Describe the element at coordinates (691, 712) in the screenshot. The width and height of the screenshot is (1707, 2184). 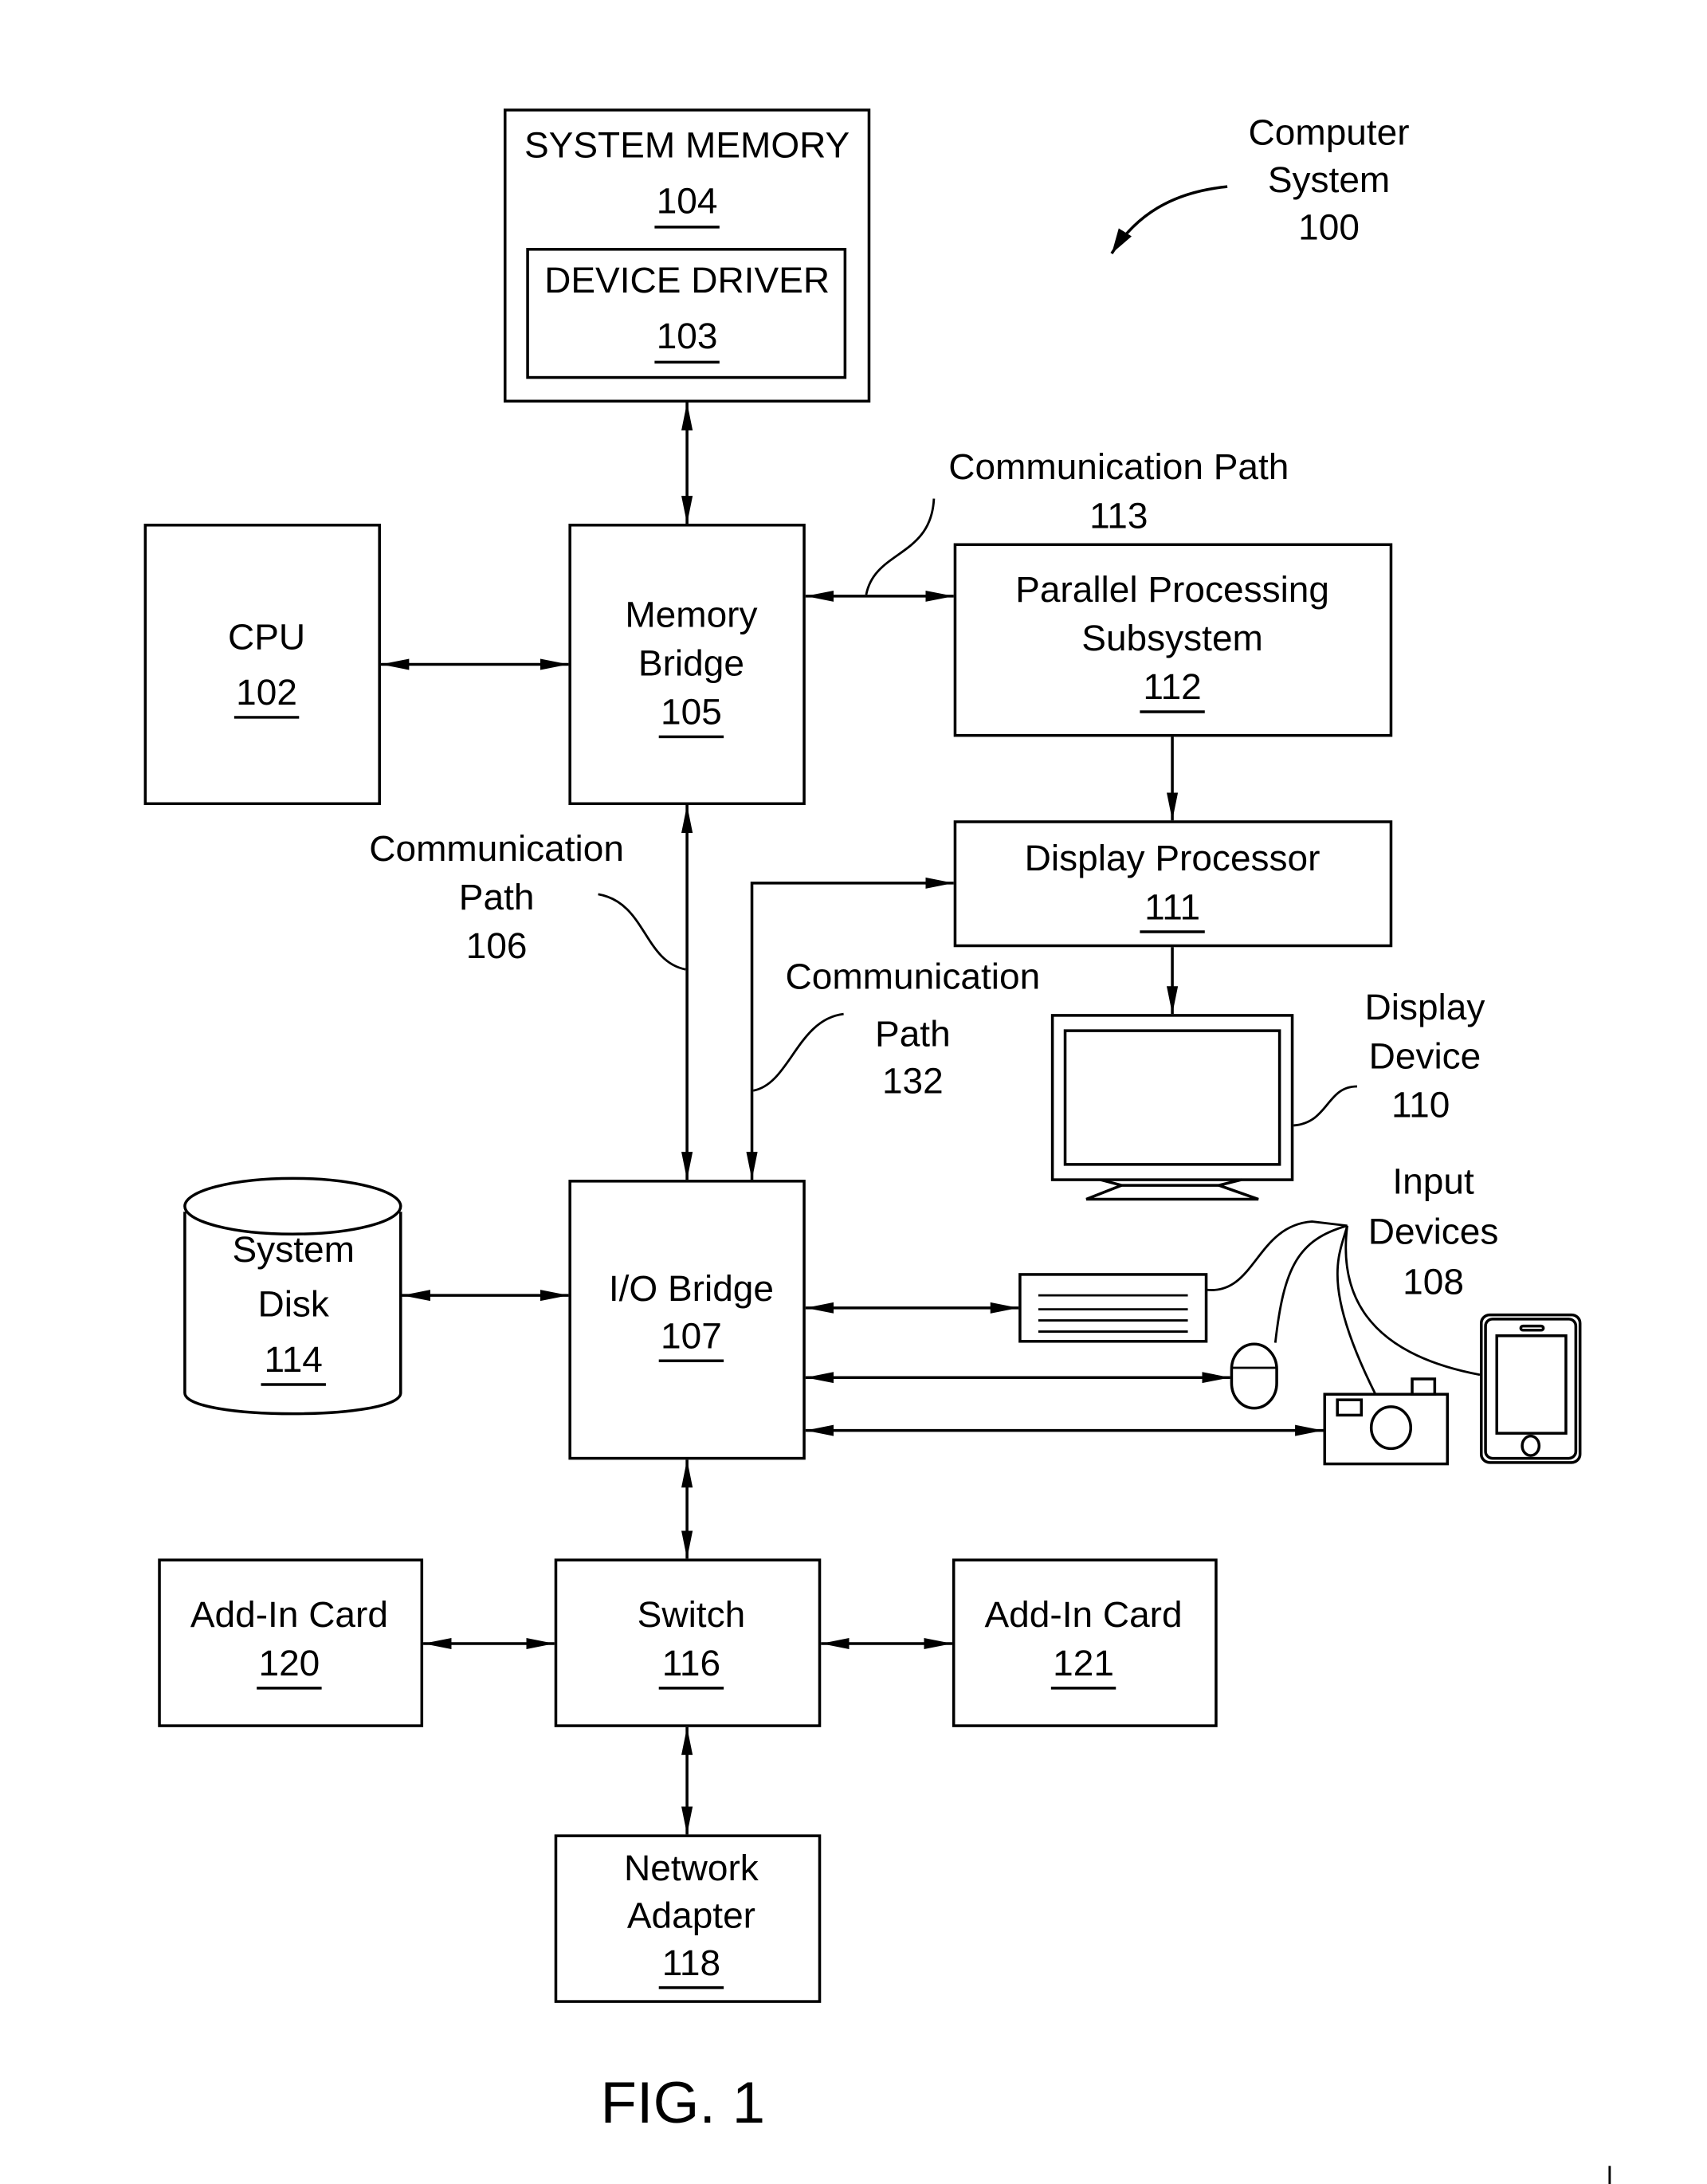
I see `block-ref: 105` at that location.